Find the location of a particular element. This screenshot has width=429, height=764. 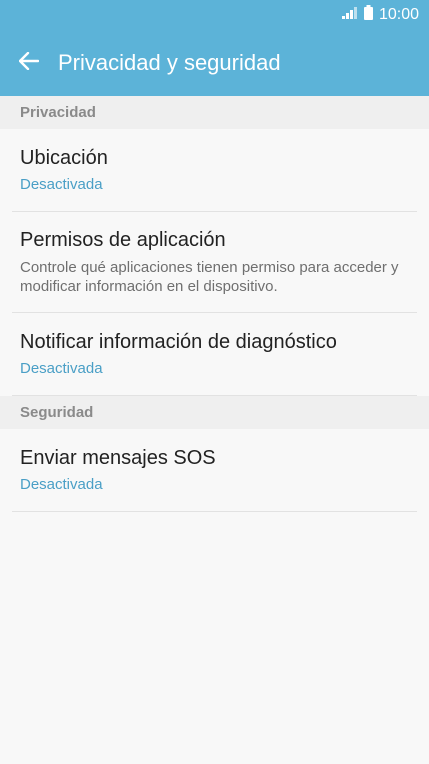

section-header-seguridad: Seguridad is located at coordinates (214, 412).